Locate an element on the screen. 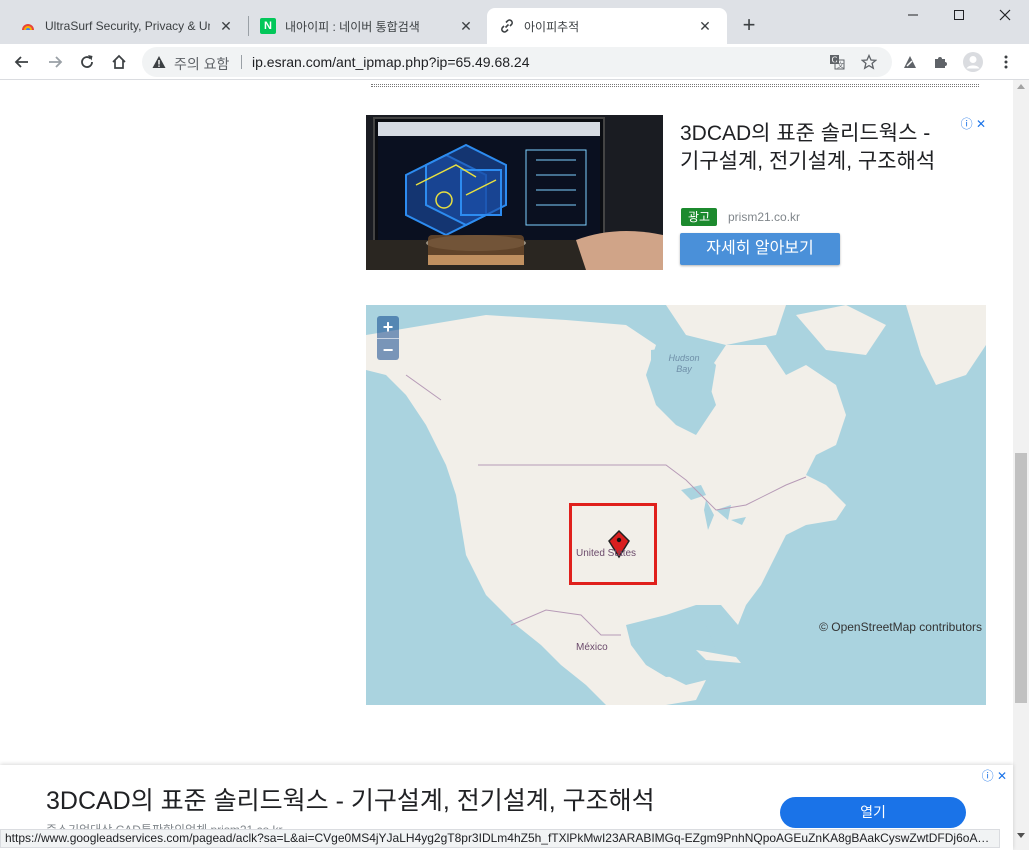 The width and height of the screenshot is (1029, 850). dotted-divider is located at coordinates (675, 85).